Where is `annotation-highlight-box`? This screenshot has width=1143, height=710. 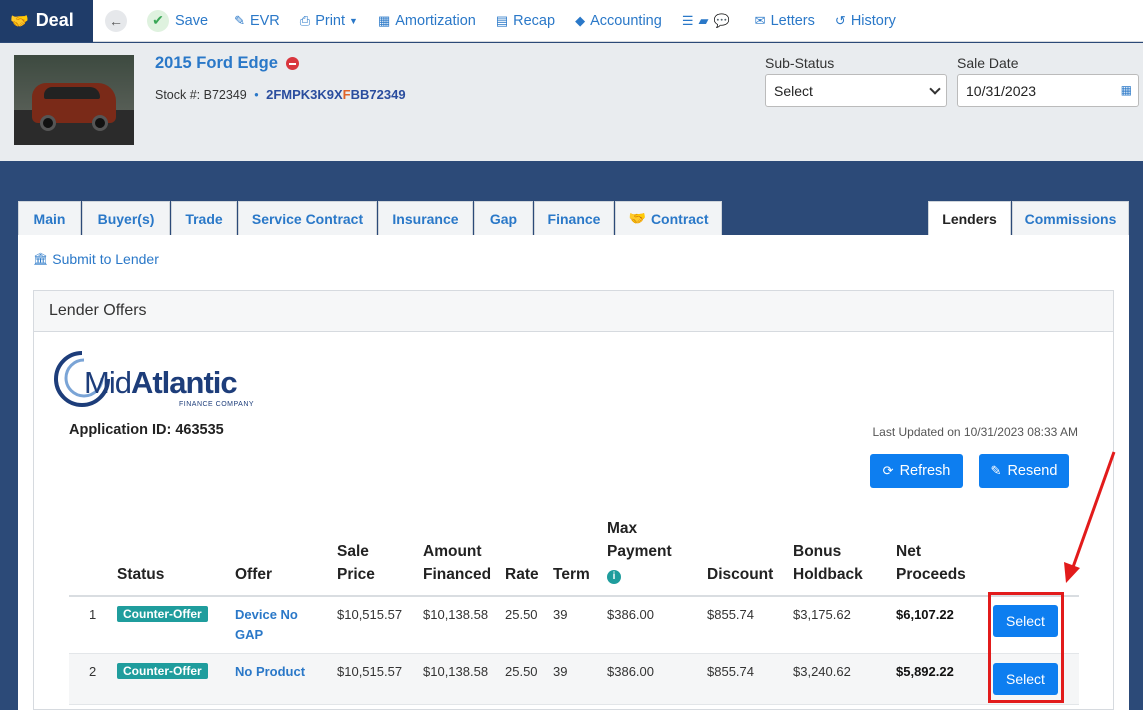 annotation-highlight-box is located at coordinates (1026, 647).